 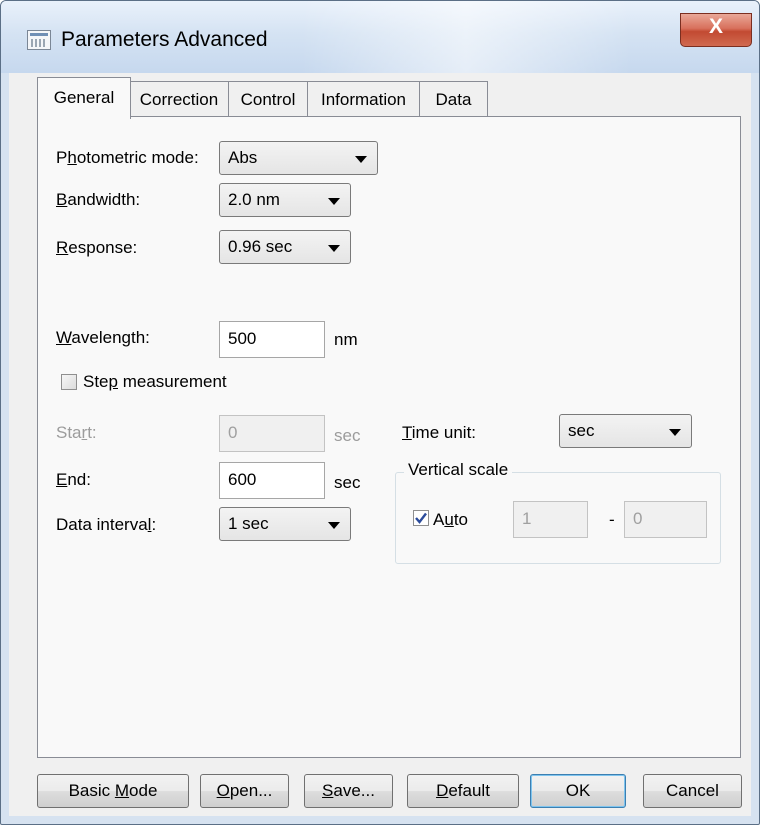 I want to click on time-unit-value: sec, so click(x=581, y=430).